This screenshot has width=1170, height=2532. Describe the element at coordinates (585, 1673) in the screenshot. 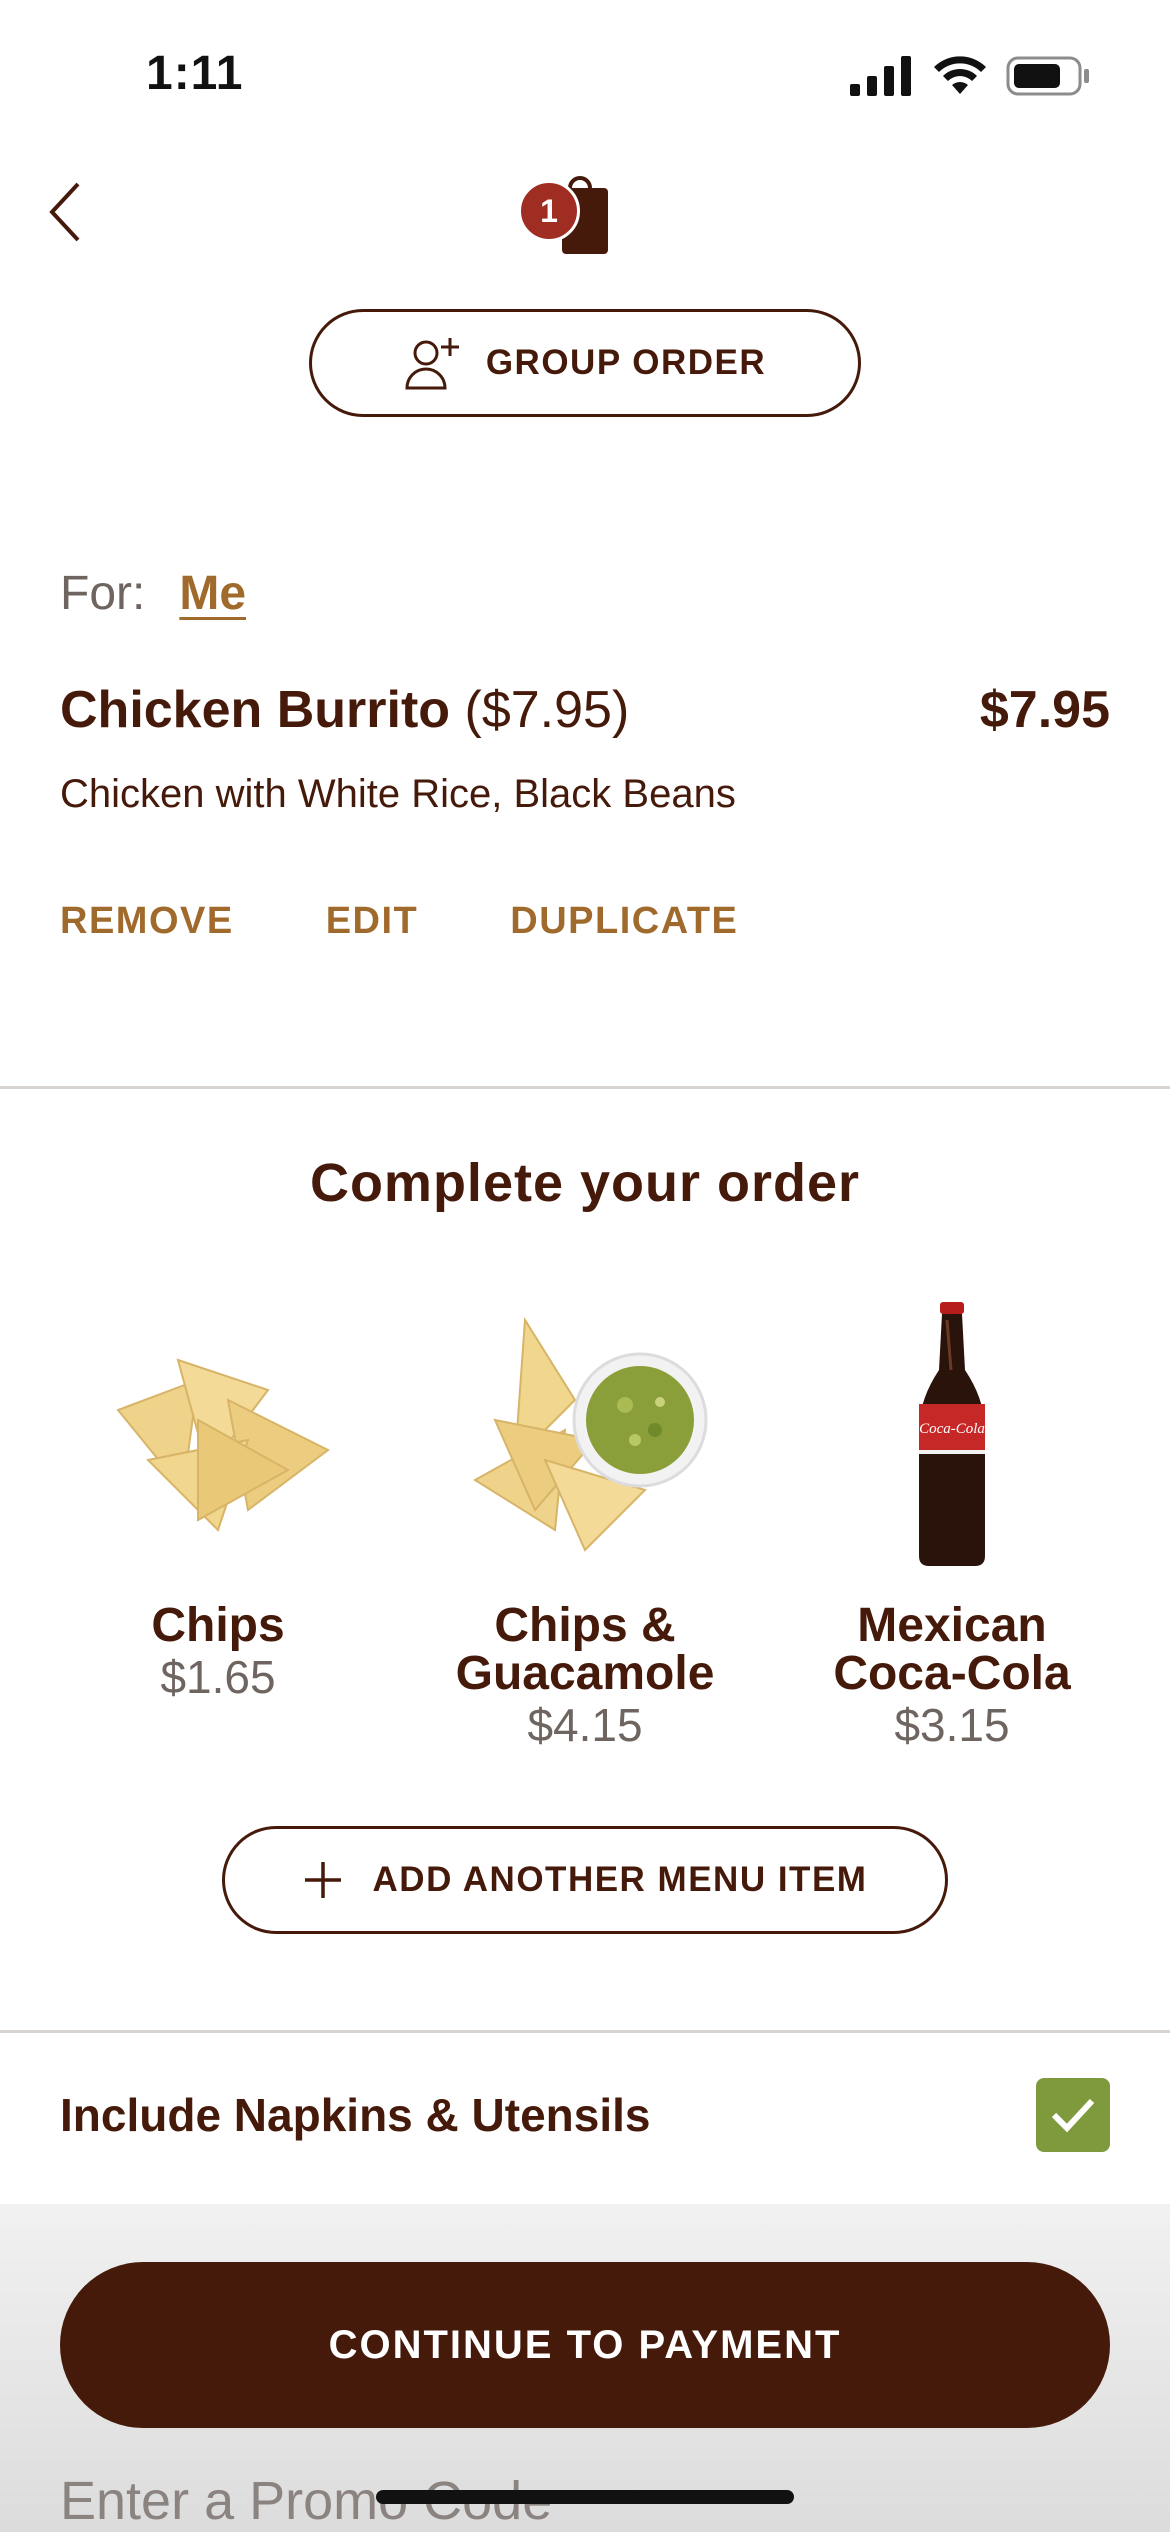

I see `upsell-name-line2: Guacamole` at that location.